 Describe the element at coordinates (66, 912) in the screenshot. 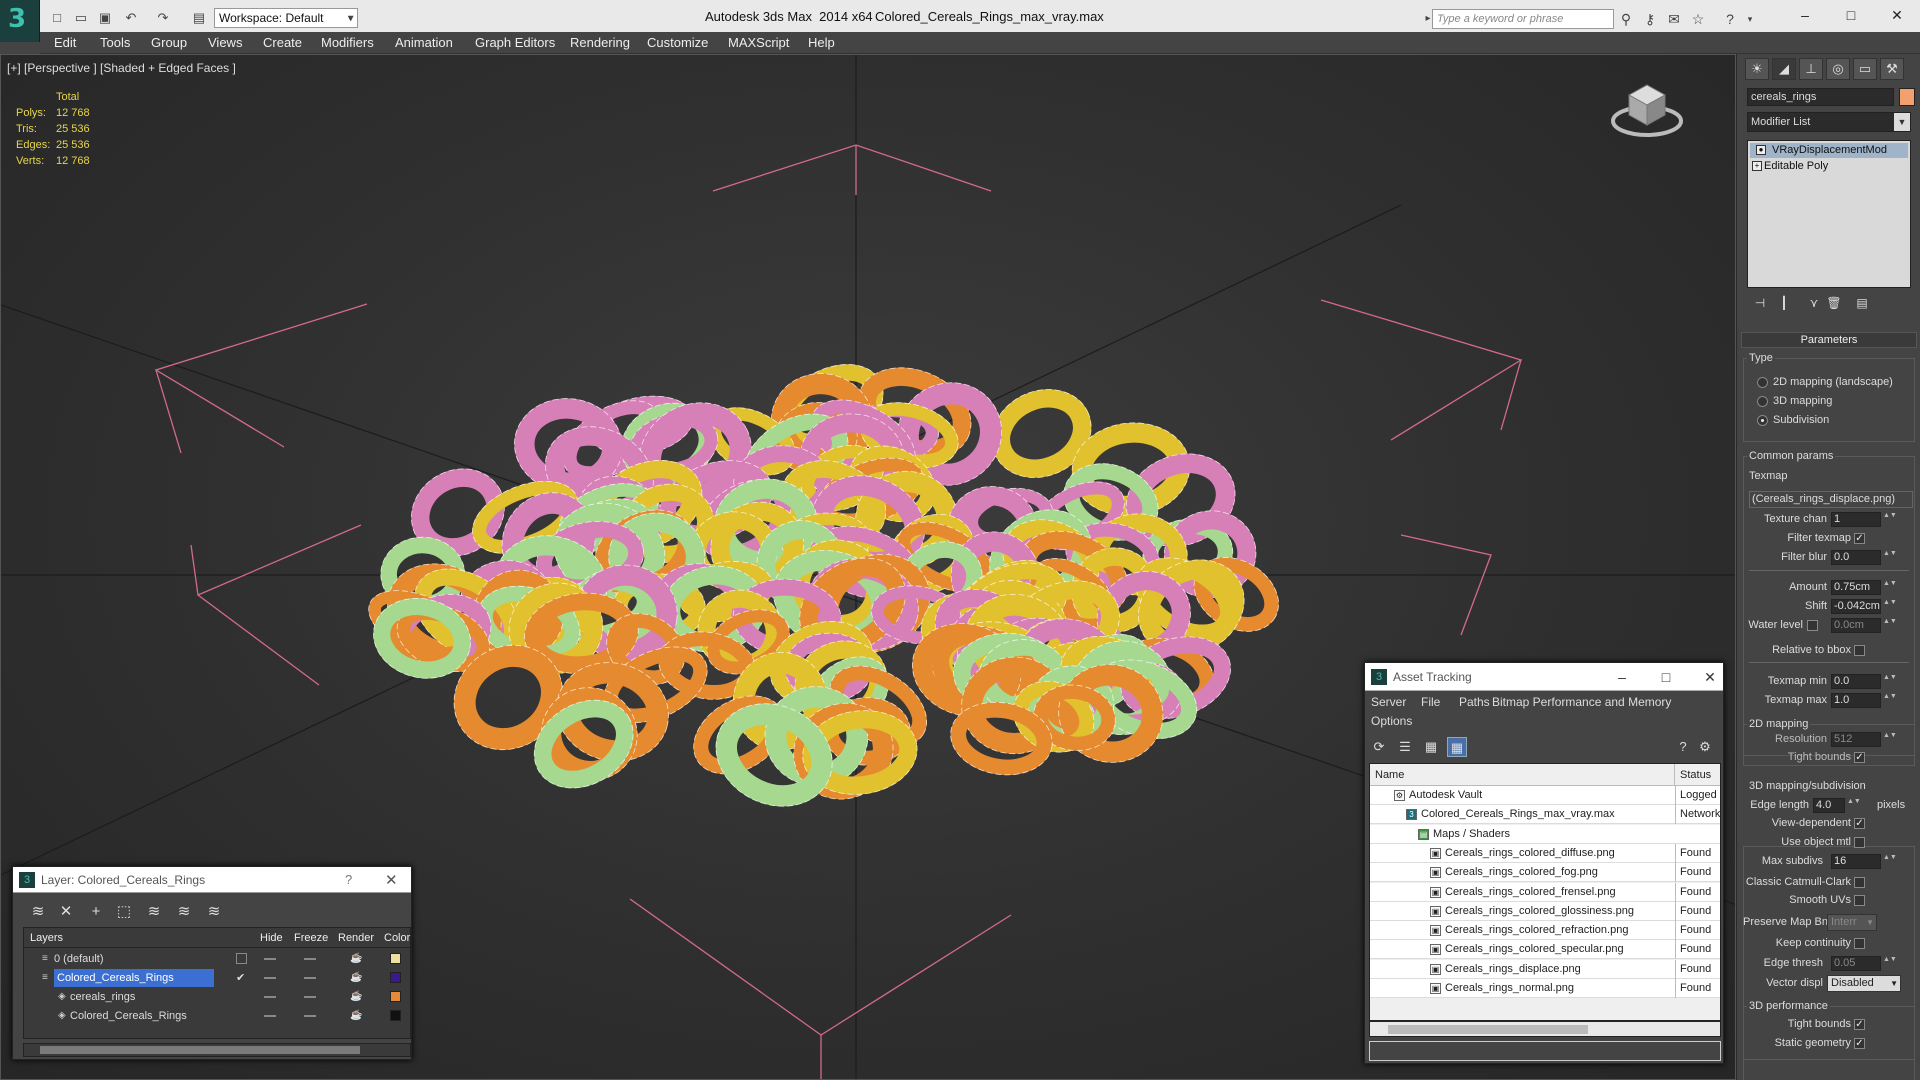

I see `delete-layer-icon: ✕` at that location.